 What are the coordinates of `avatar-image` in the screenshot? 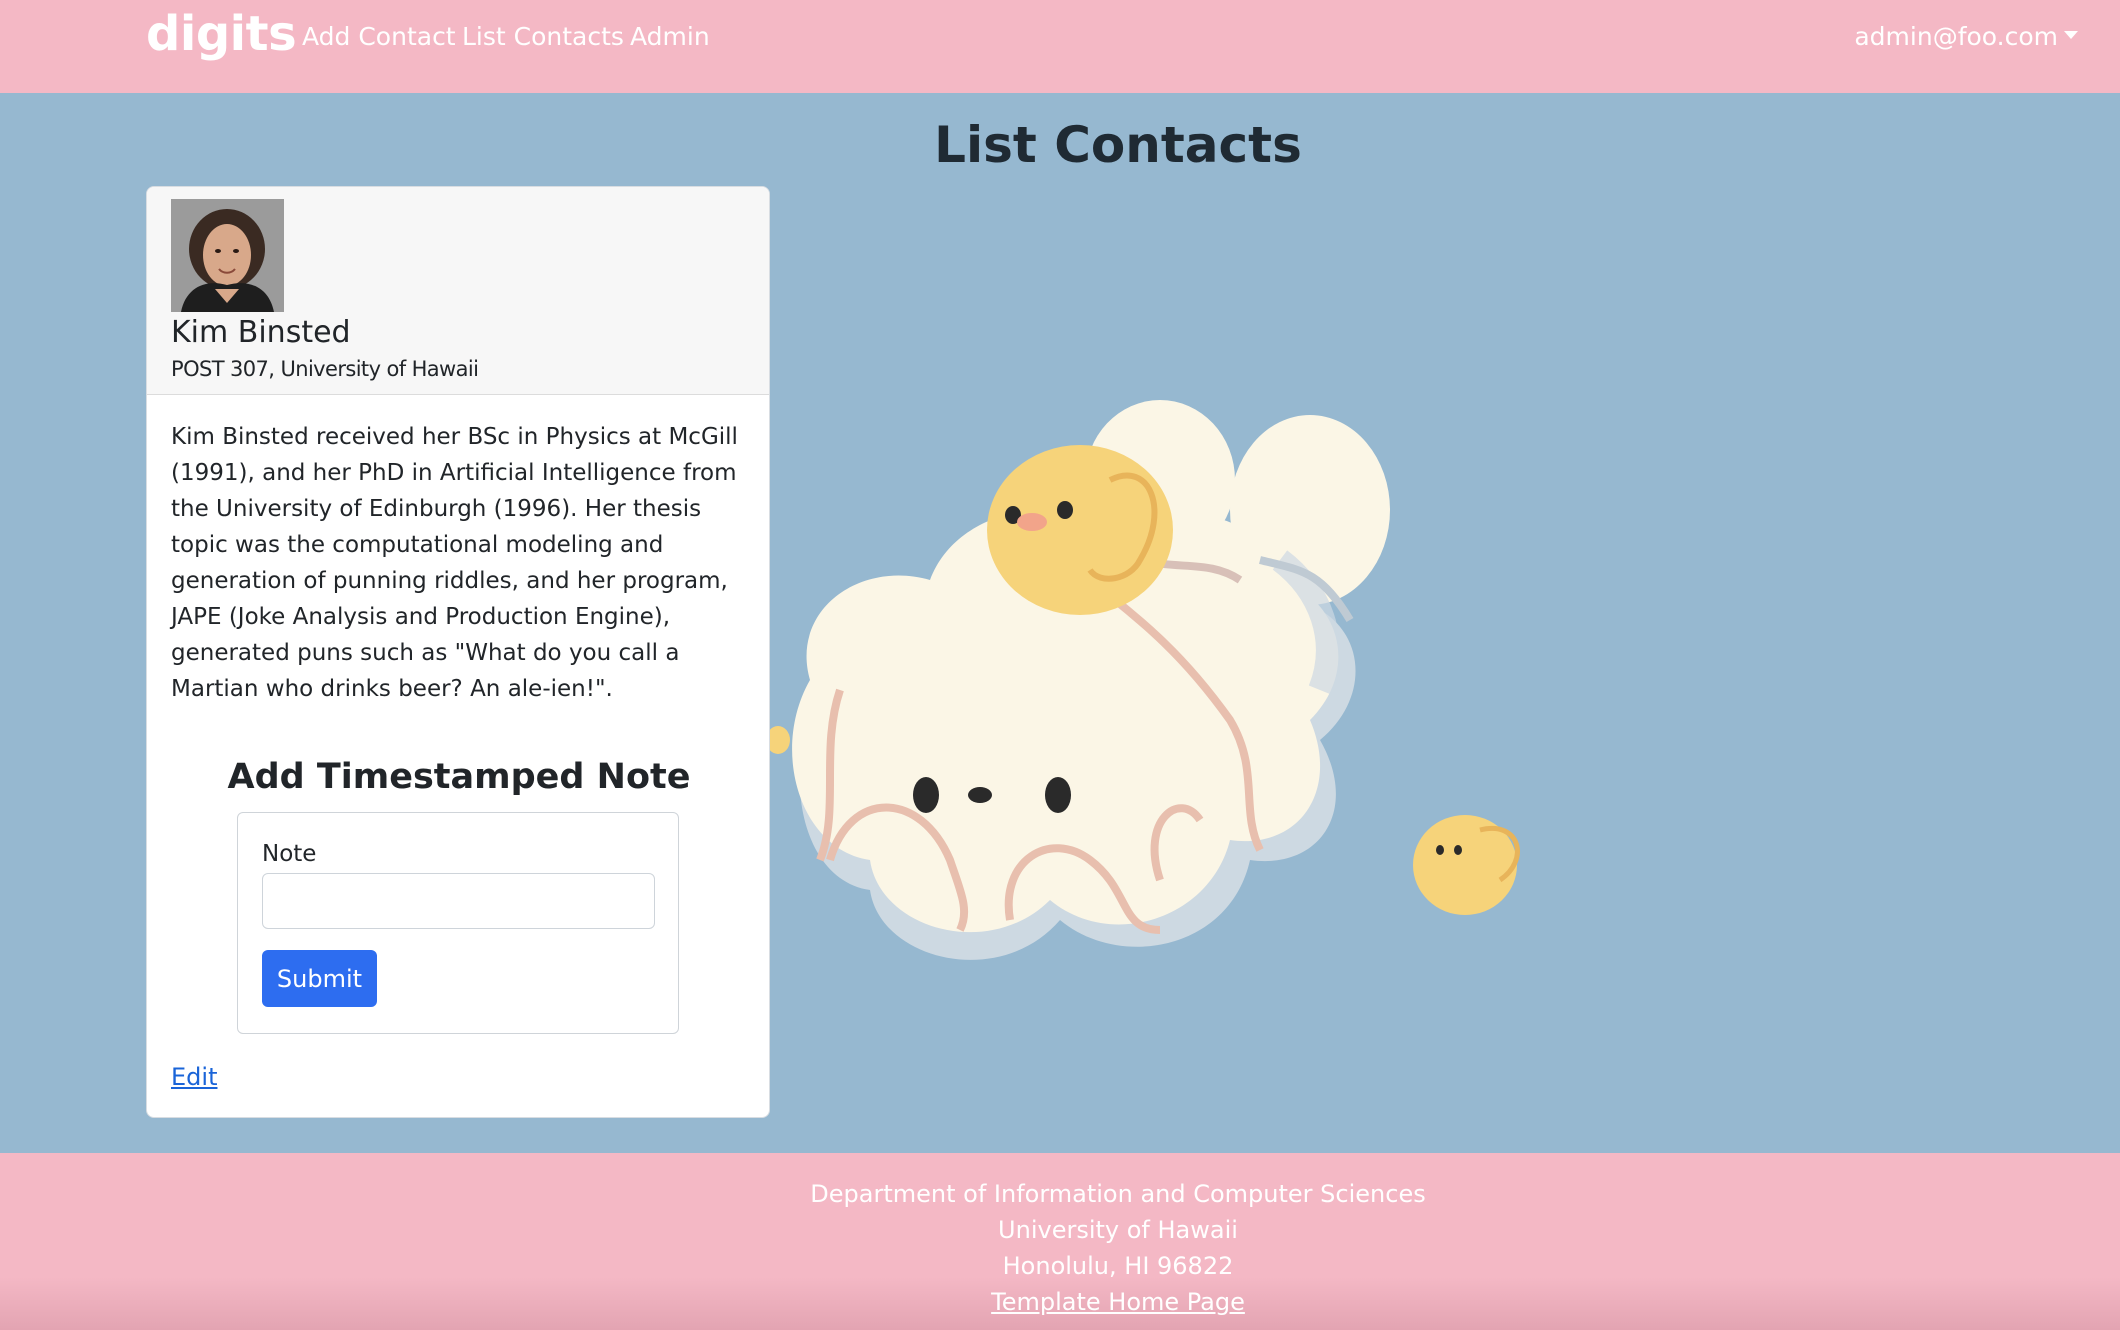 It's located at (227, 255).